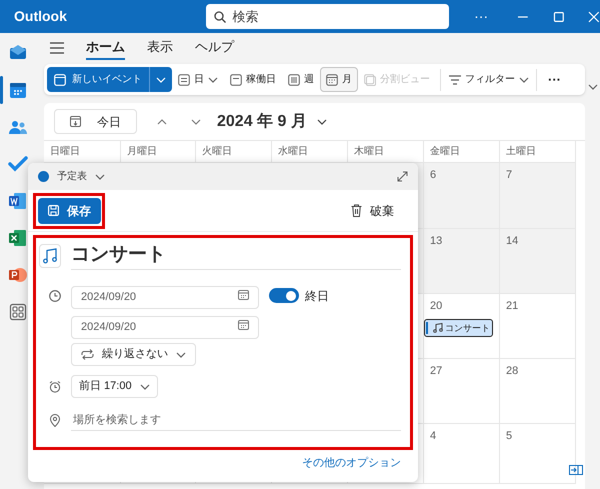 The height and width of the screenshot is (489, 600). Describe the element at coordinates (262, 122) in the screenshot. I see `month-title: 2024 年 9 月` at that location.